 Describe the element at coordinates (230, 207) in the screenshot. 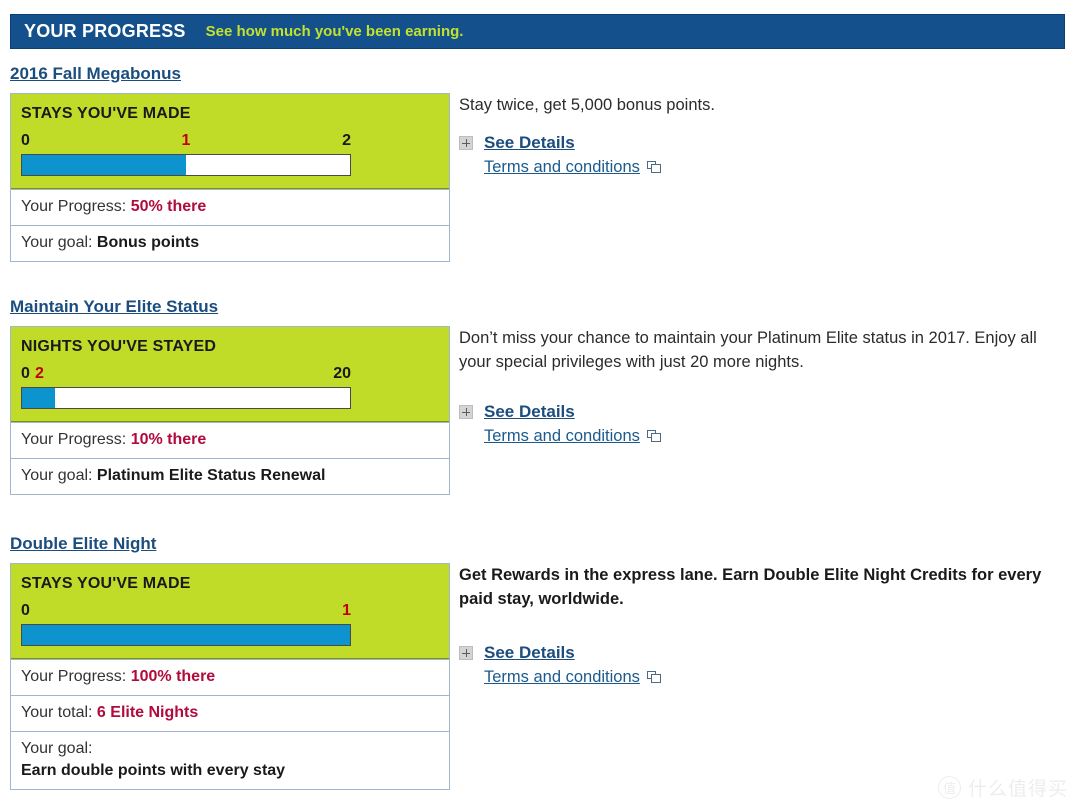

I see `progress-row-0-0: Your Progress: 50% there` at that location.